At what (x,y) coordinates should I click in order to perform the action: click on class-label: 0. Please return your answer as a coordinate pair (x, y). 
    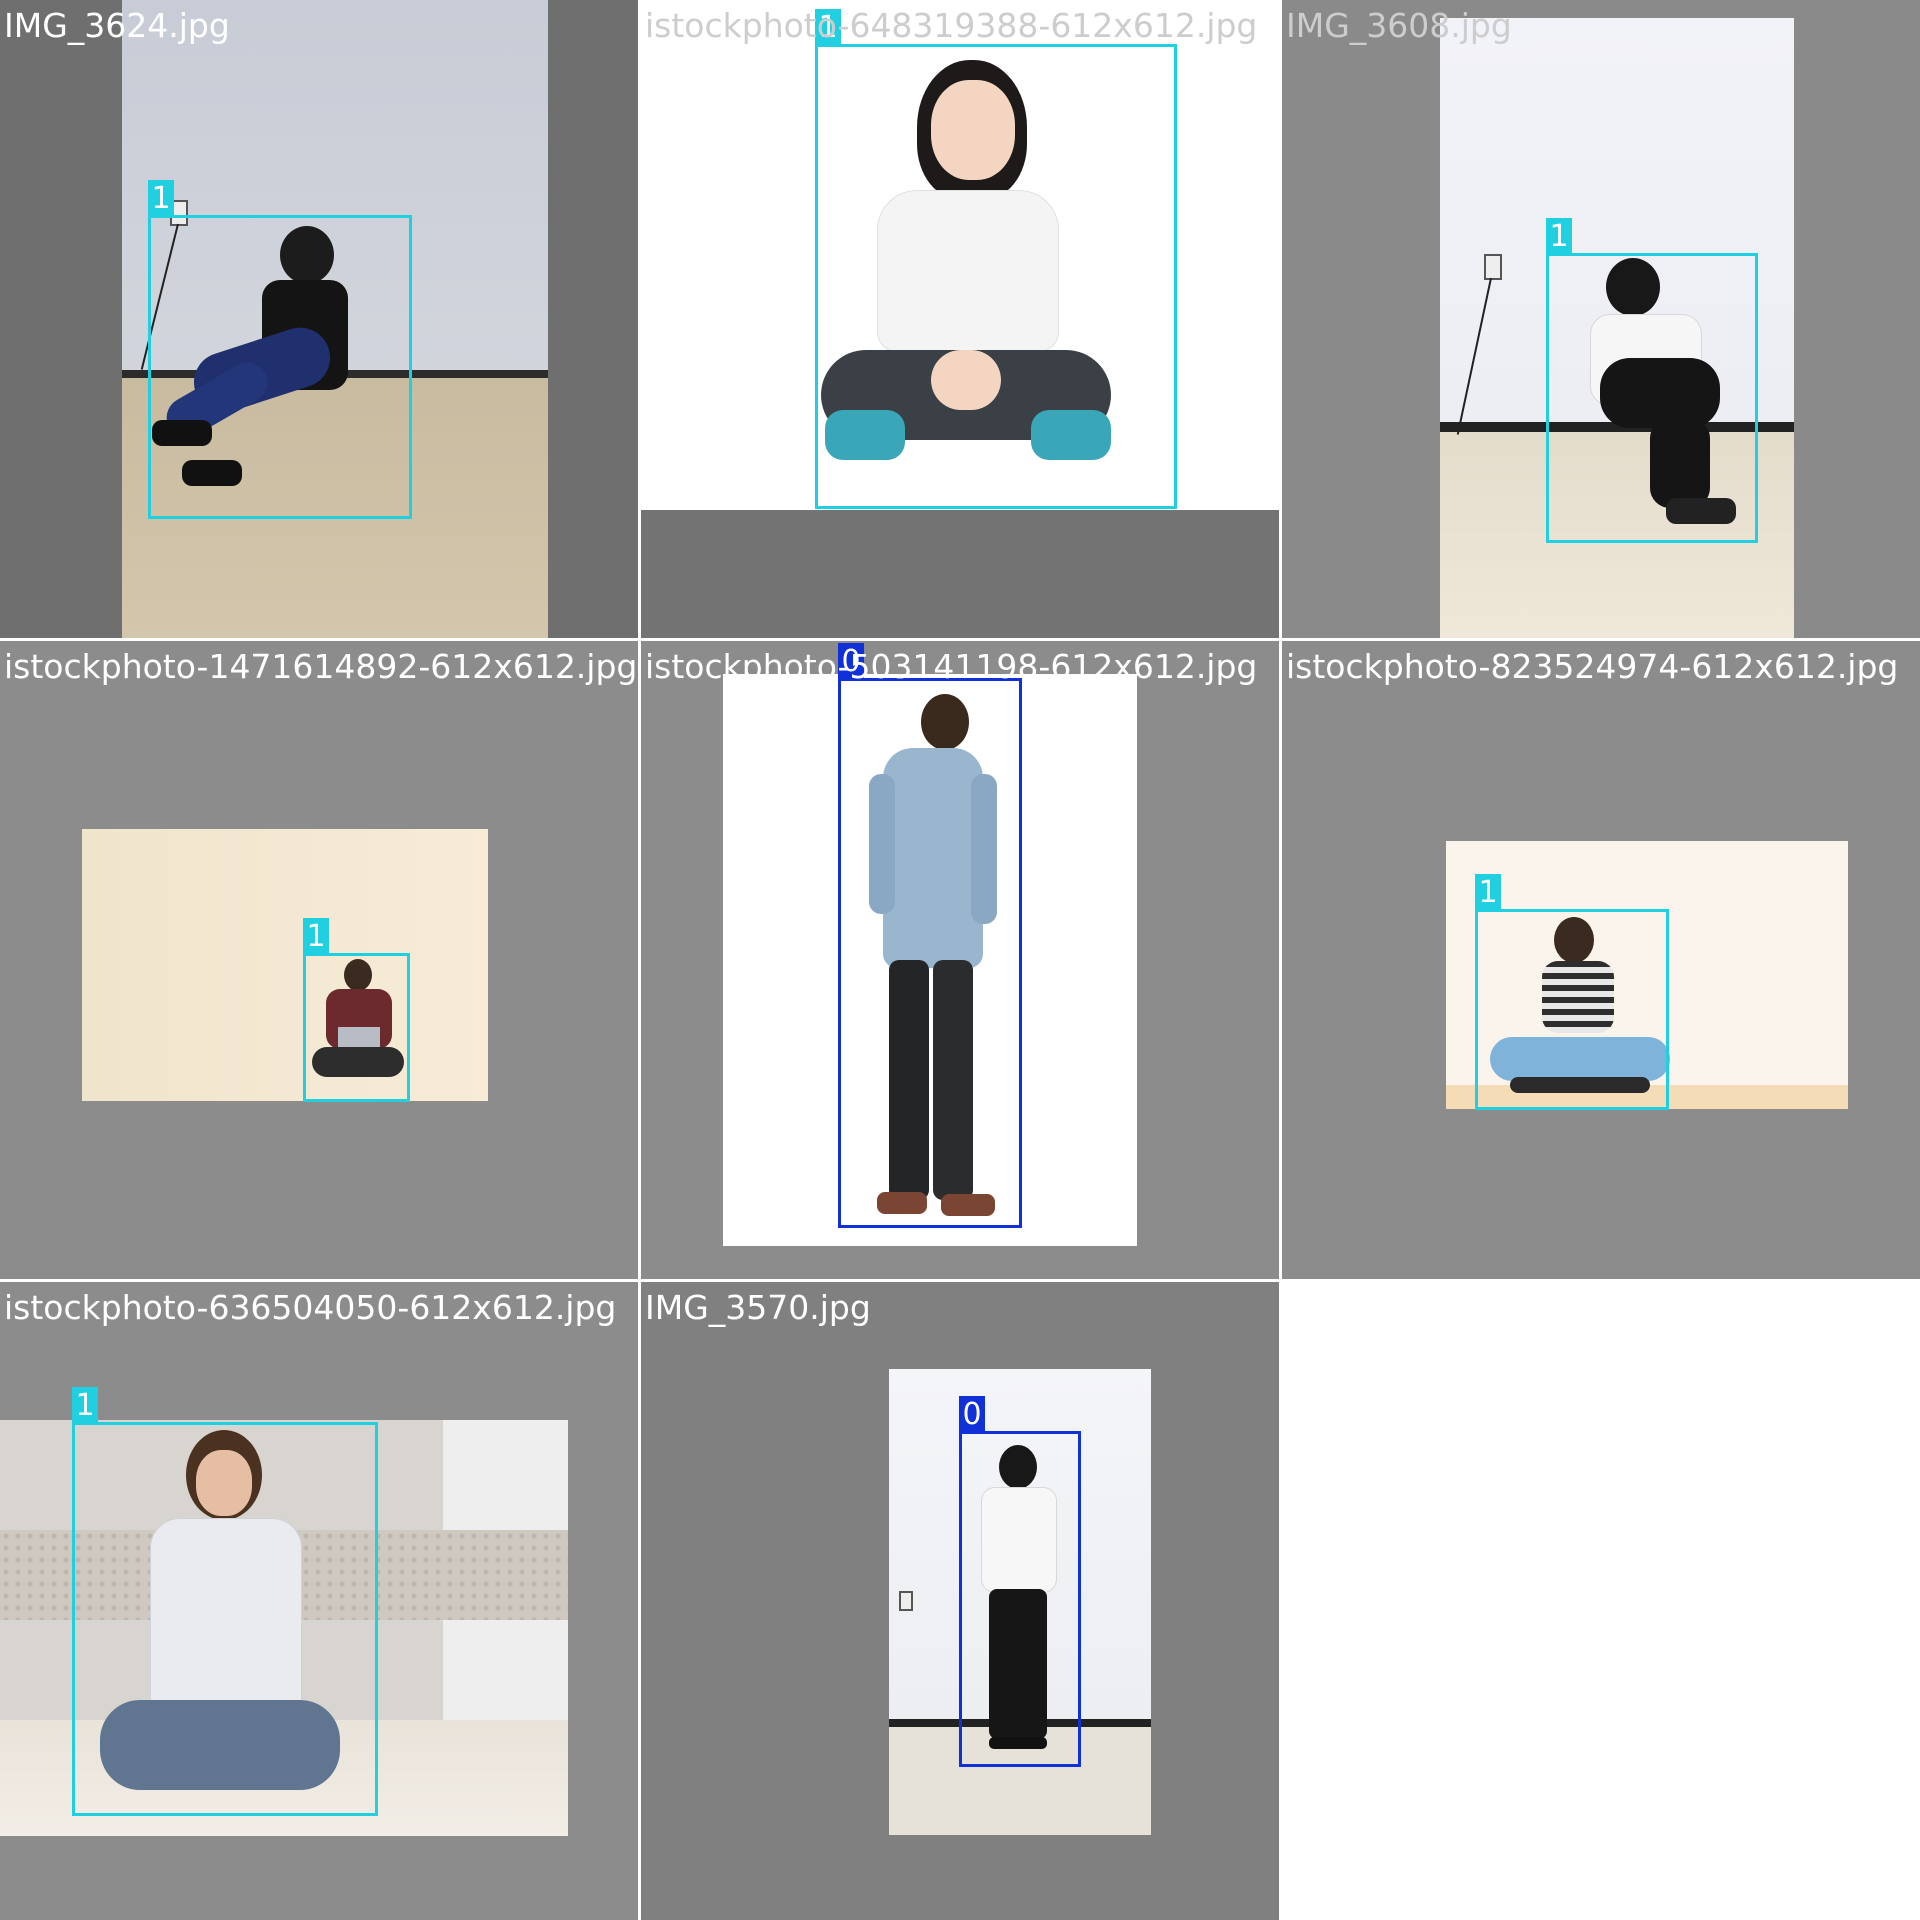
    Looking at the image, I should click on (972, 1414).